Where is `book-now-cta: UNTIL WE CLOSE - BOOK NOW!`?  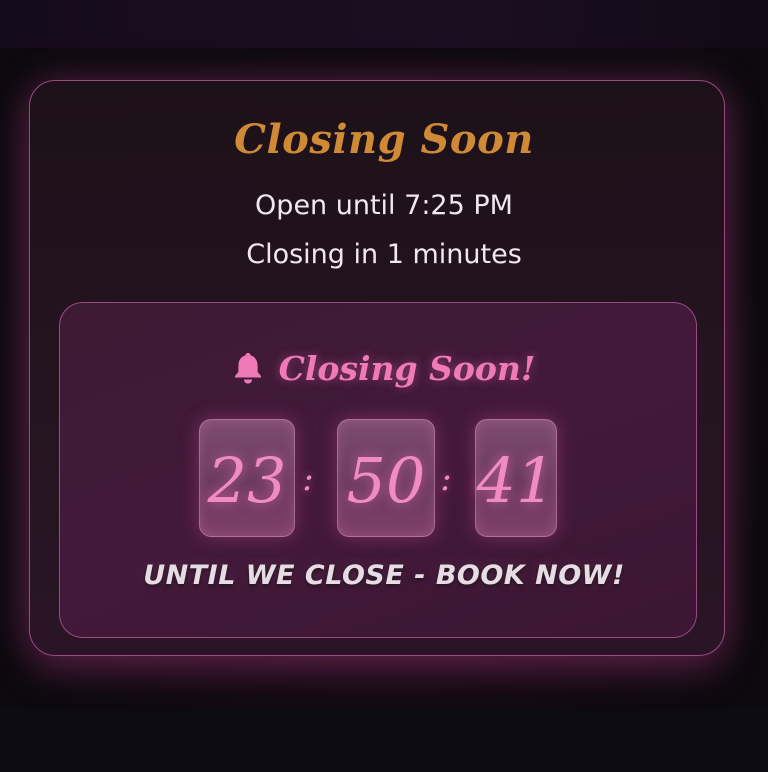
book-now-cta: UNTIL WE CLOSE - BOOK NOW! is located at coordinates (384, 575).